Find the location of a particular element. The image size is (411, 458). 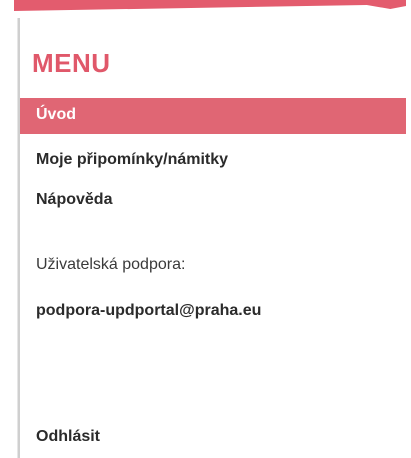

menu-heading: MENU is located at coordinates (71, 63).